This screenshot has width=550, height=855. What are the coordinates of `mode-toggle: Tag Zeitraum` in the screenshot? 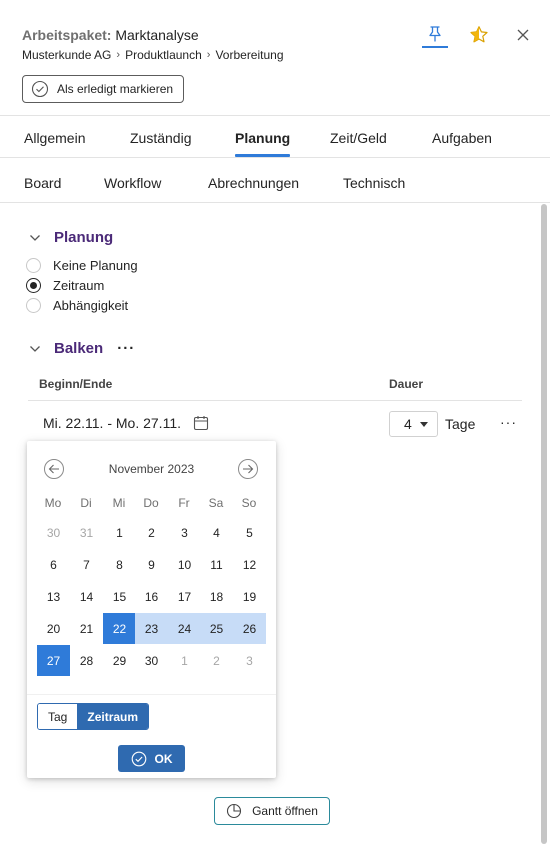 It's located at (93, 716).